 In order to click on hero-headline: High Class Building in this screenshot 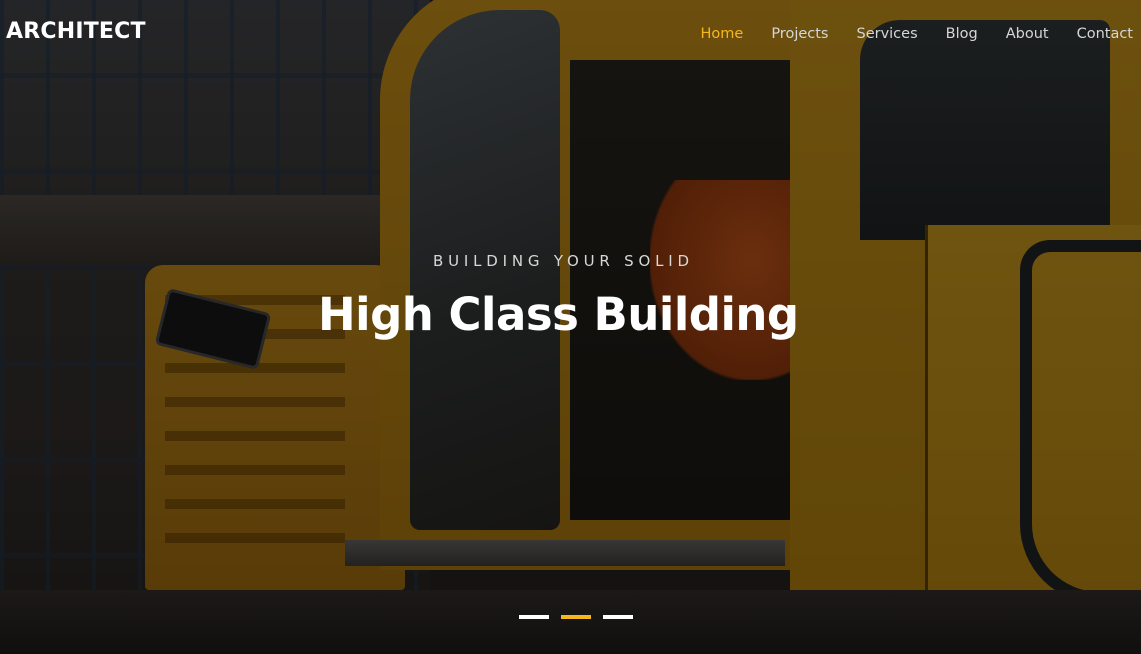, I will do `click(558, 314)`.